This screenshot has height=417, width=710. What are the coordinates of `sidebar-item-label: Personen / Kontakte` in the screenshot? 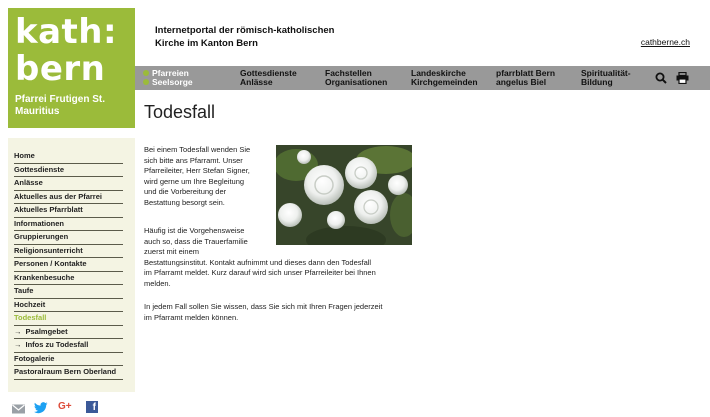 It's located at (50, 263).